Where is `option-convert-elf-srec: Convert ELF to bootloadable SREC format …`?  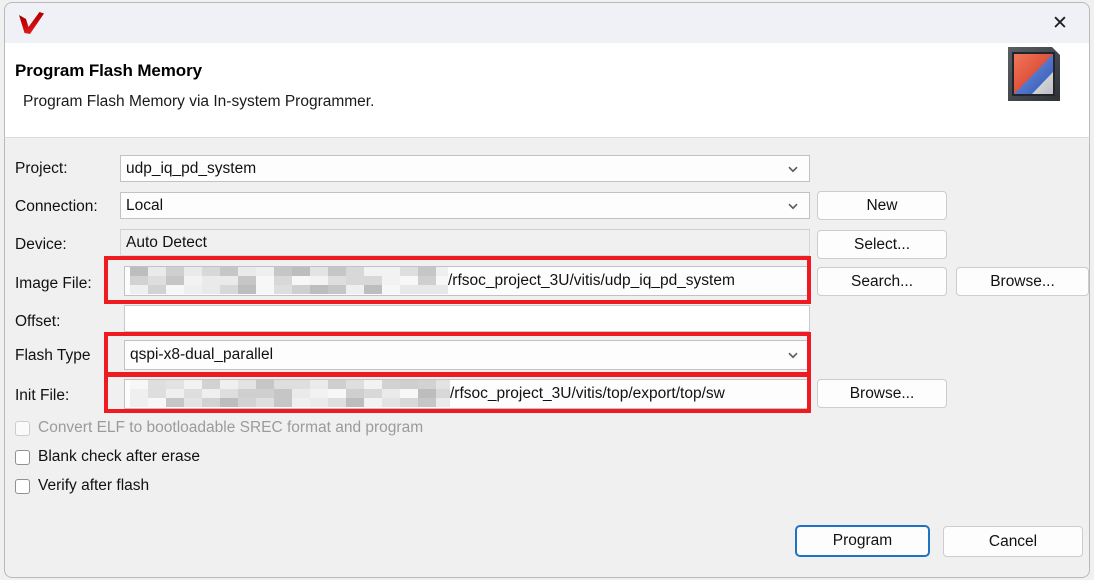 option-convert-elf-srec: Convert ELF to bootloadable SREC format … is located at coordinates (219, 428).